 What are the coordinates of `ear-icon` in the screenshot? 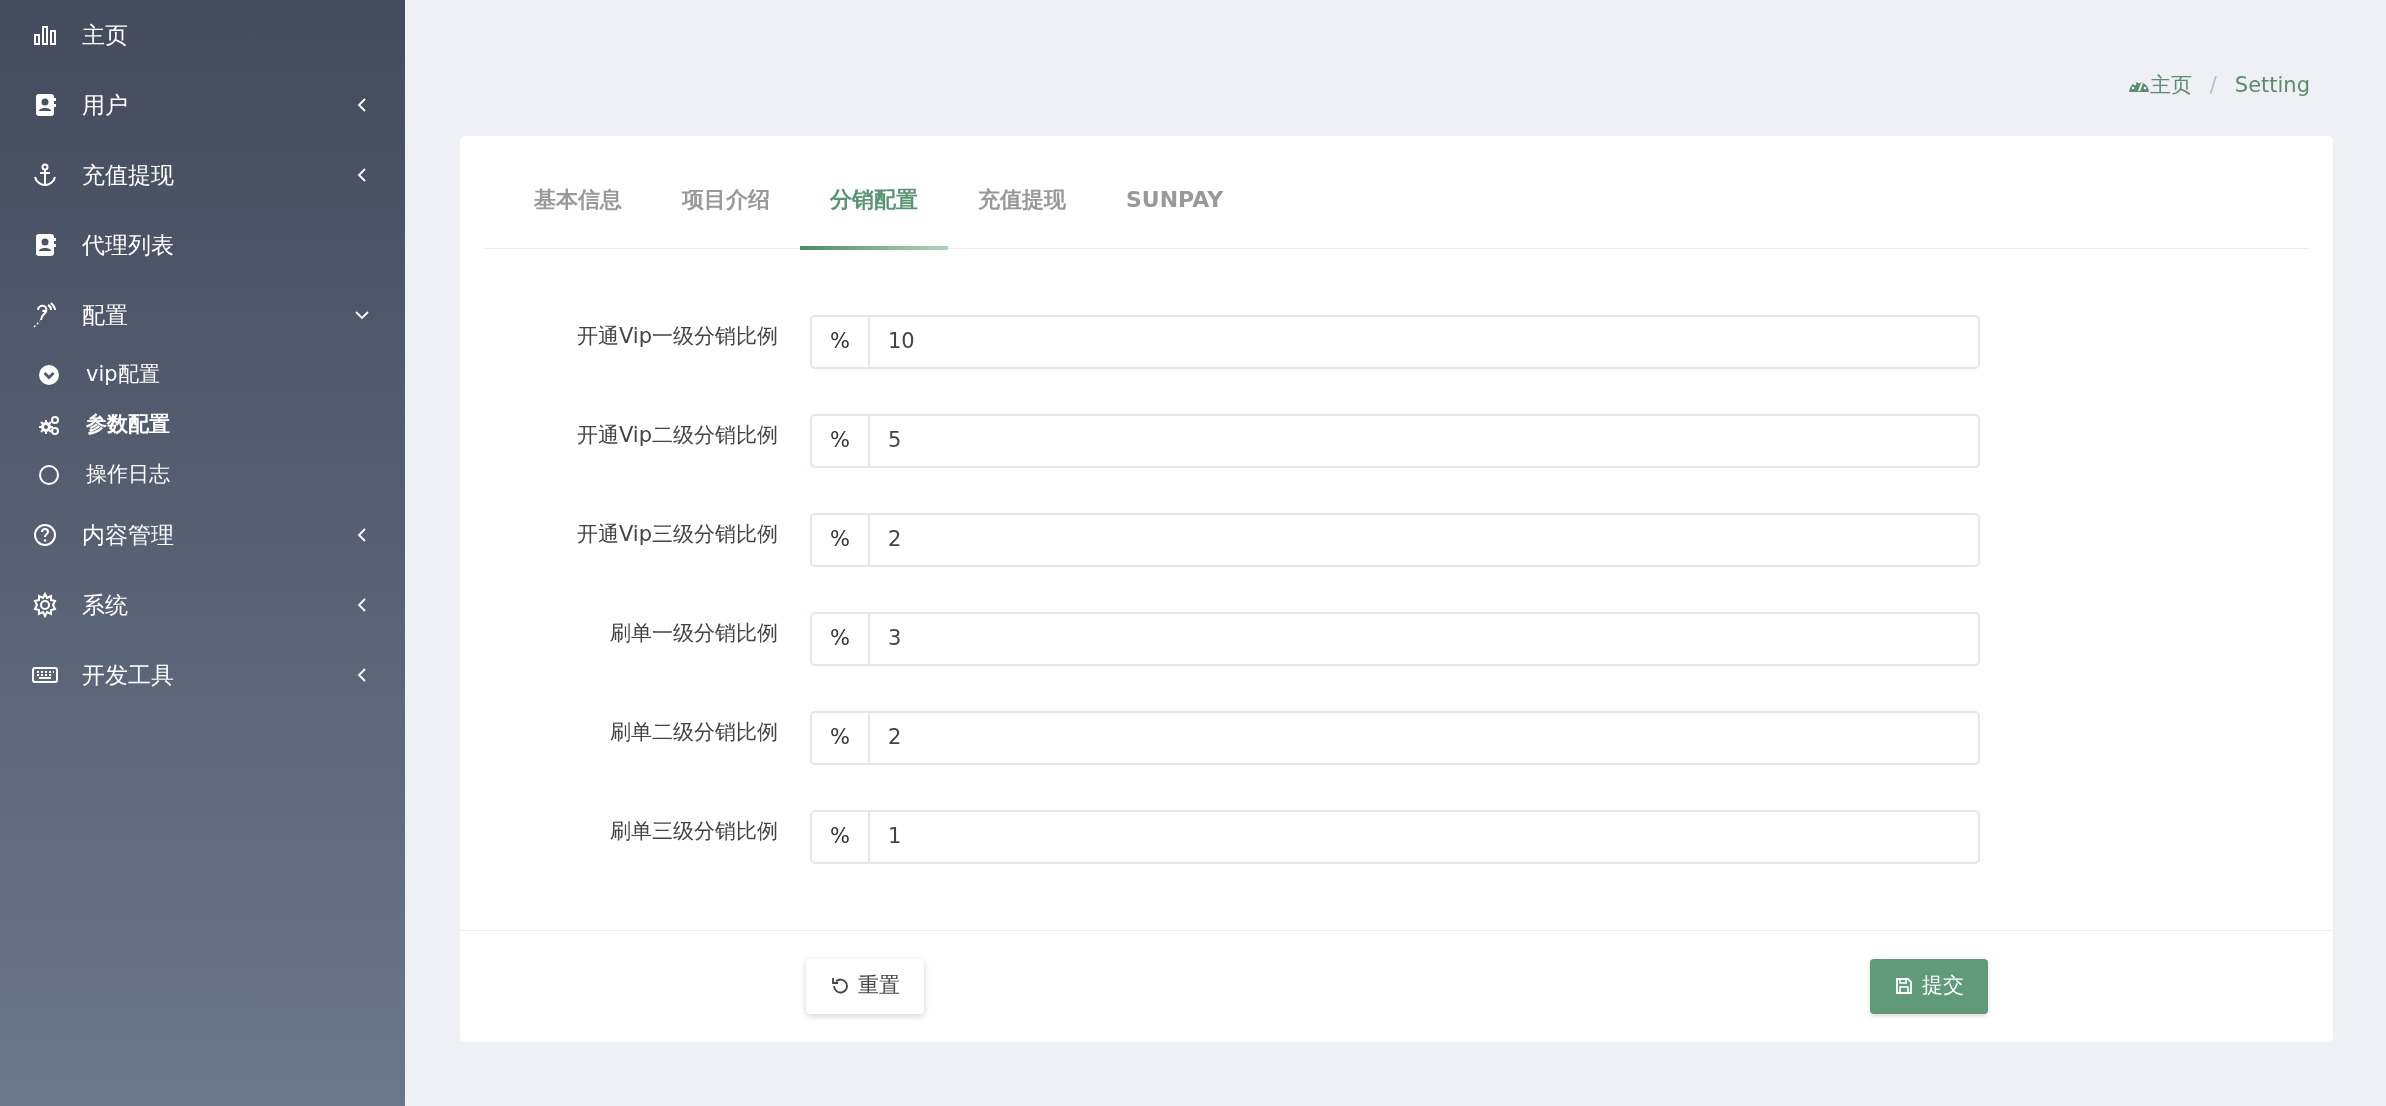 It's located at (45, 315).